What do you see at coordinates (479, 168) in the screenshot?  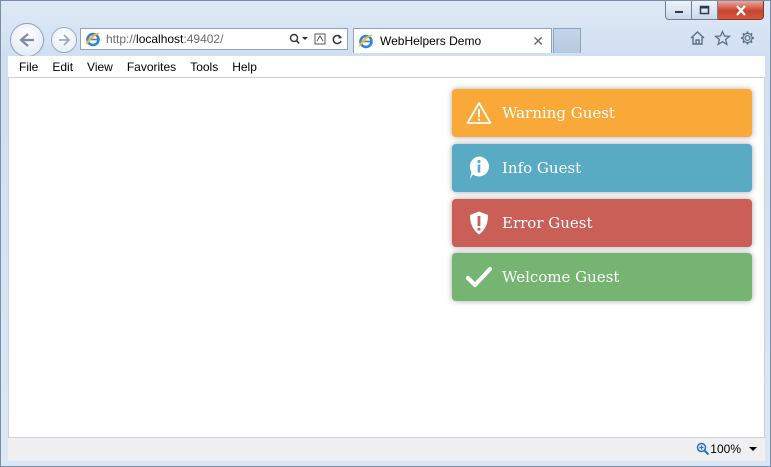 I see `info-bubble-icon` at bounding box center [479, 168].